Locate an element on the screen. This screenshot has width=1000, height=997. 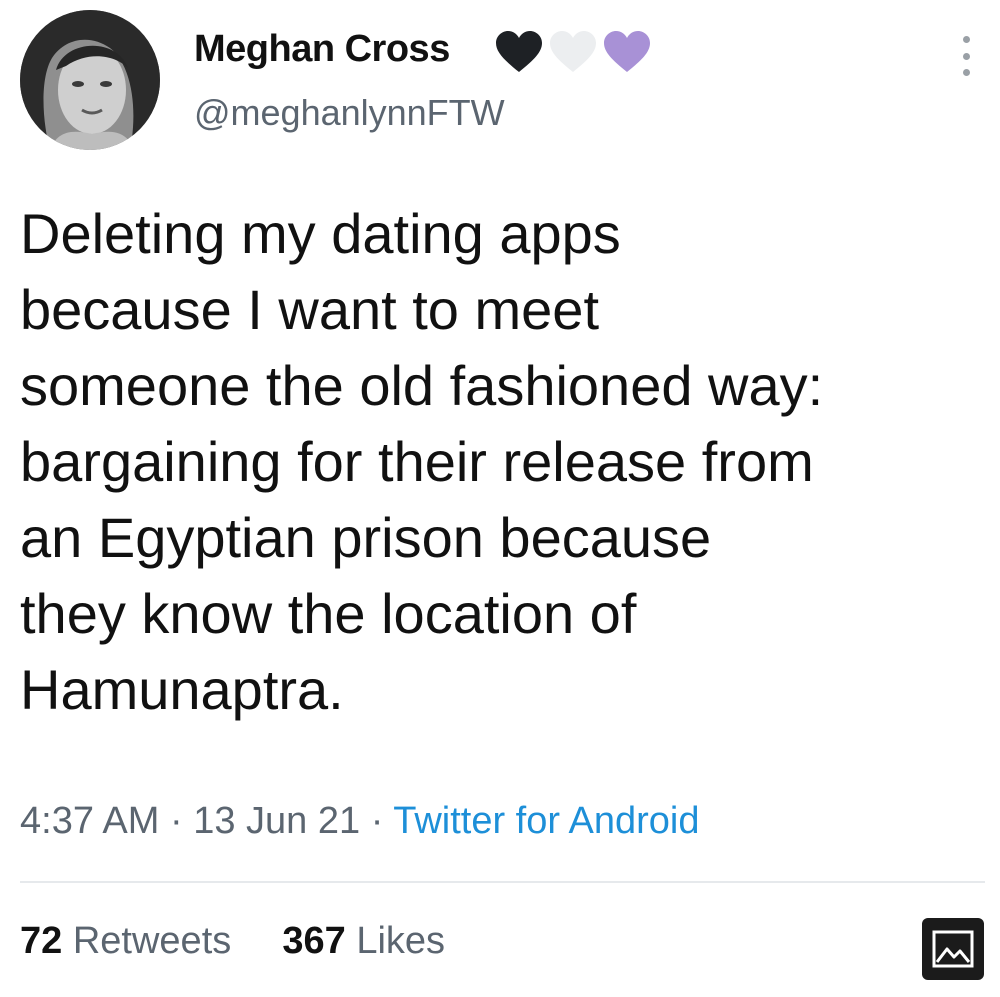
avatar-photo is located at coordinates (90, 80).